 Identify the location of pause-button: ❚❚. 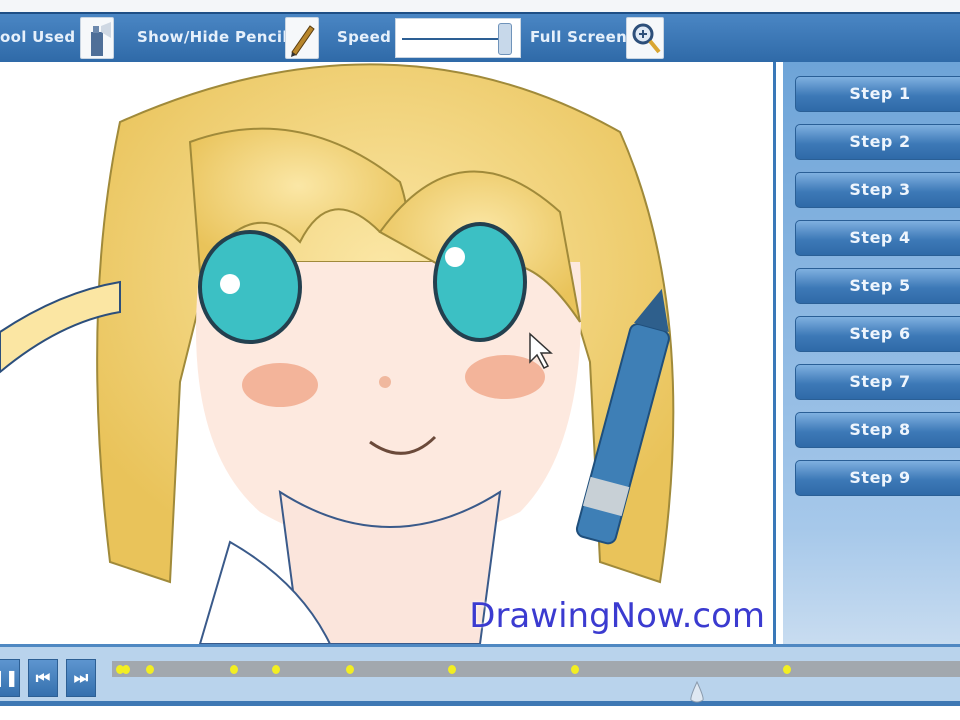
(10, 678).